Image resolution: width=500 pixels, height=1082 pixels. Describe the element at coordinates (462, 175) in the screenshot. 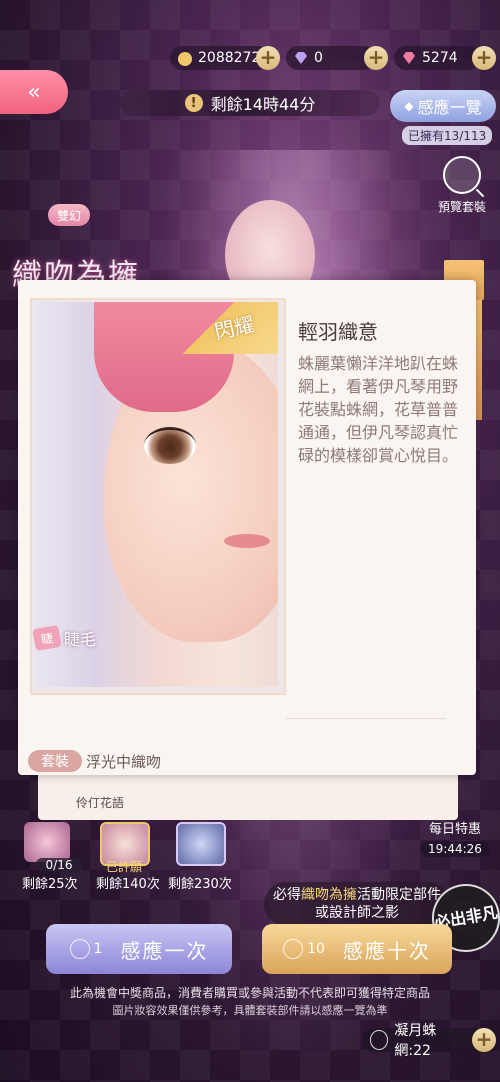

I see `magnifier-icon` at that location.